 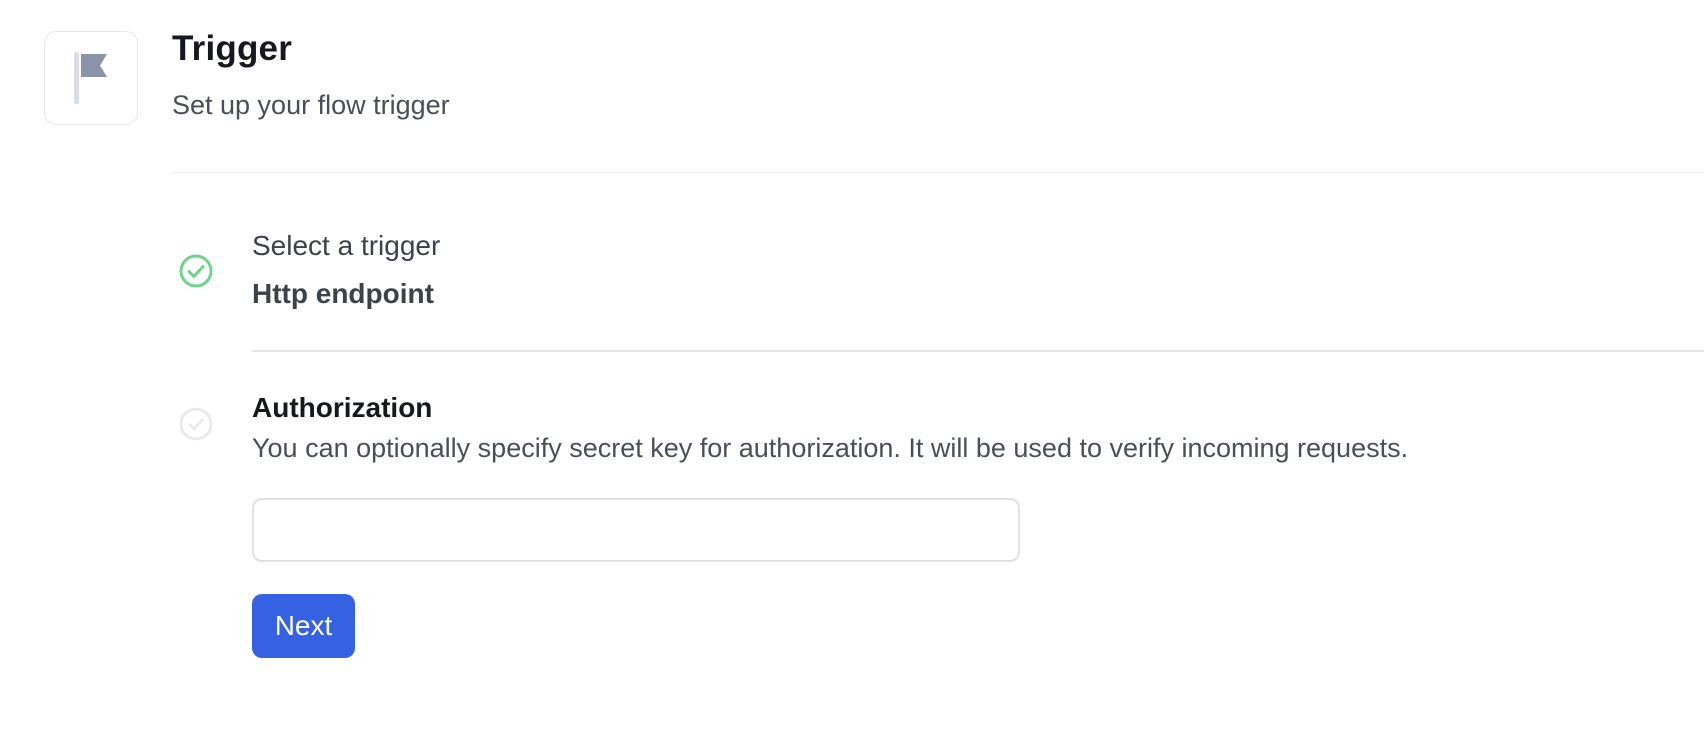 What do you see at coordinates (196, 271) in the screenshot?
I see `step-complete-check-icon` at bounding box center [196, 271].